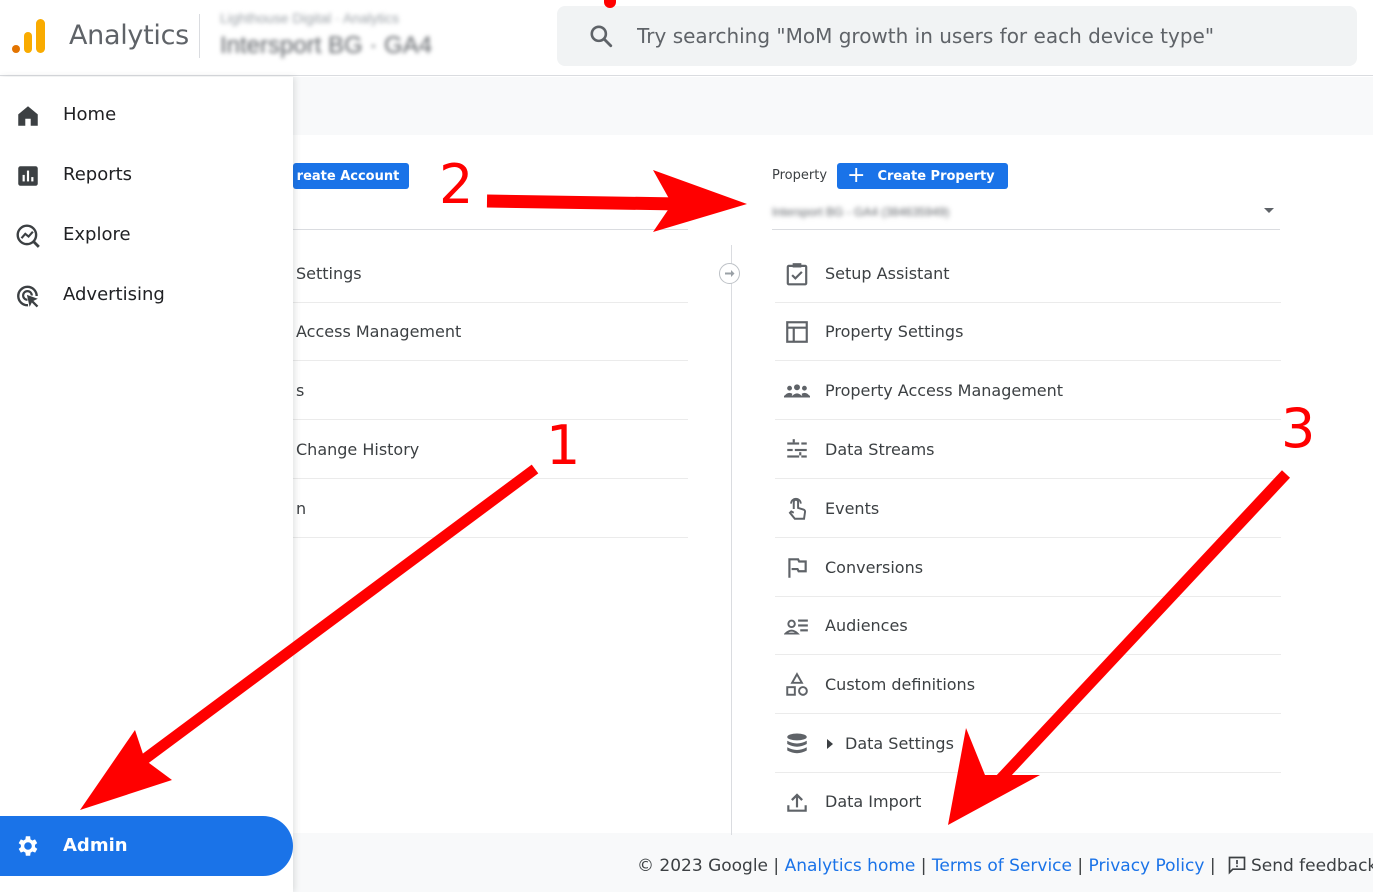 The height and width of the screenshot is (892, 1373). I want to click on nav-label: Home, so click(90, 114).